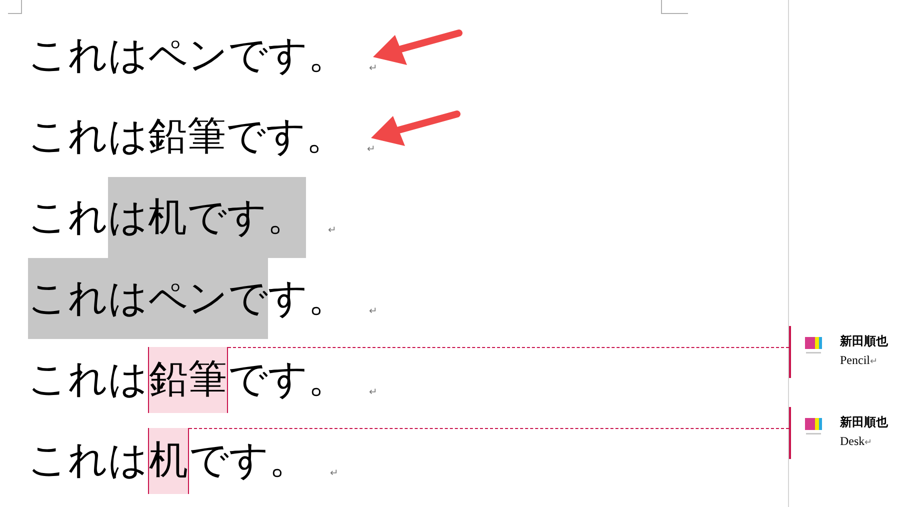 Image resolution: width=910 pixels, height=507 pixels. I want to click on comment-text: Desk, so click(852, 441).